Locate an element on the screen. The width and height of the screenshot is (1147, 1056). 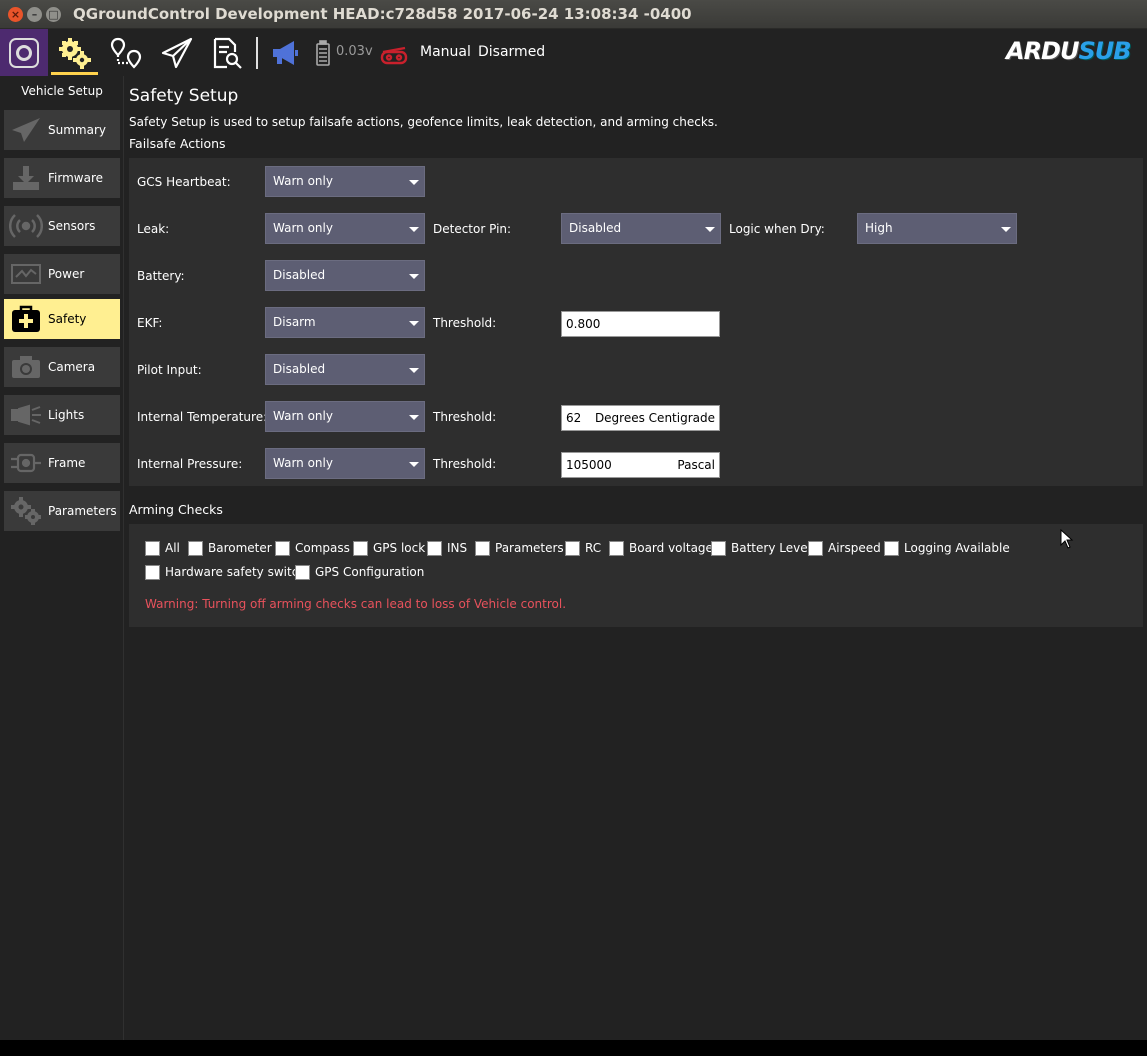
checkbox-label: INS is located at coordinates (457, 548).